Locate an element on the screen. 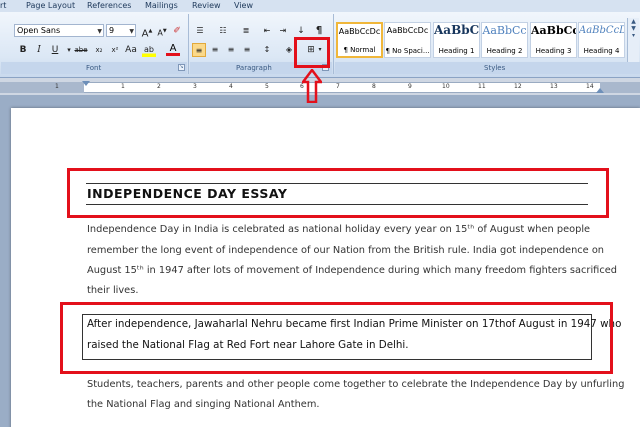 The width and height of the screenshot is (640, 427). ruler-number: 14 is located at coordinates (590, 86).